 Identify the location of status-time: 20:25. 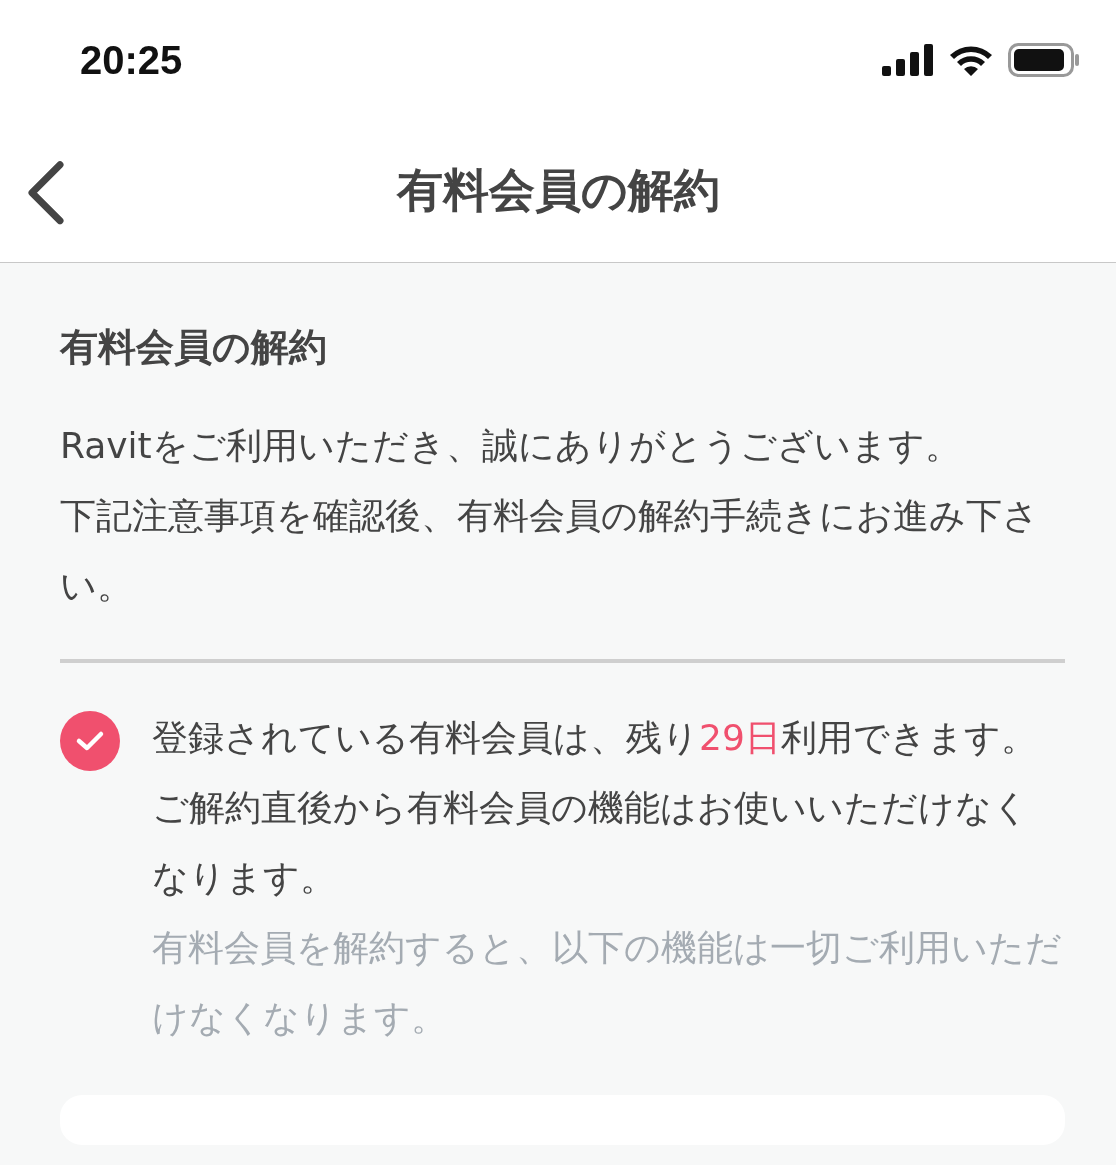
(131, 60).